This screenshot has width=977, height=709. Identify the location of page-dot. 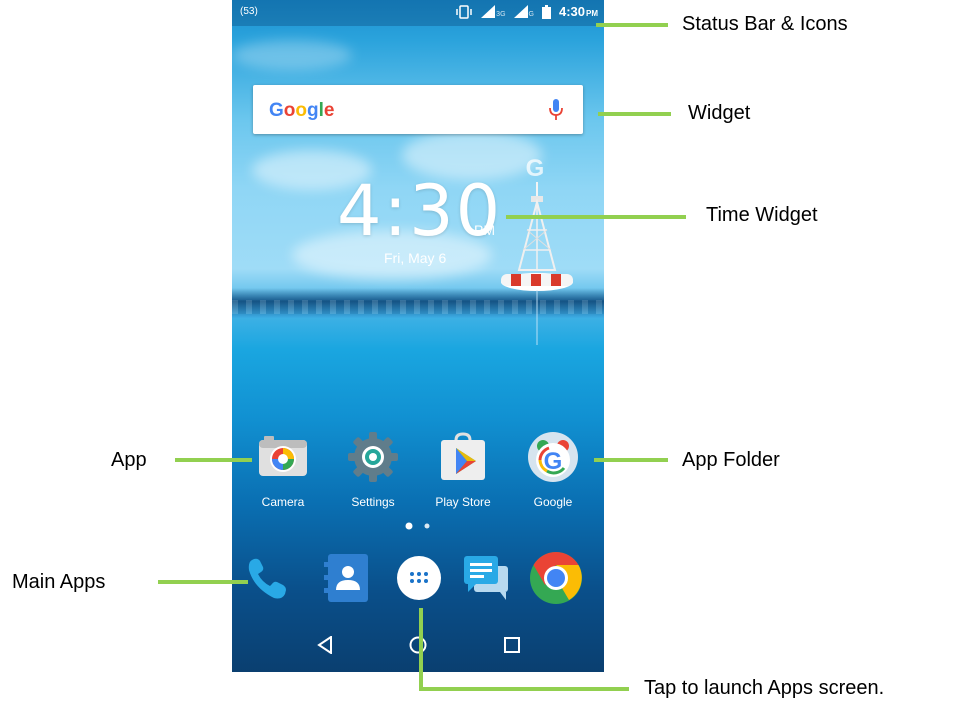
(427, 526).